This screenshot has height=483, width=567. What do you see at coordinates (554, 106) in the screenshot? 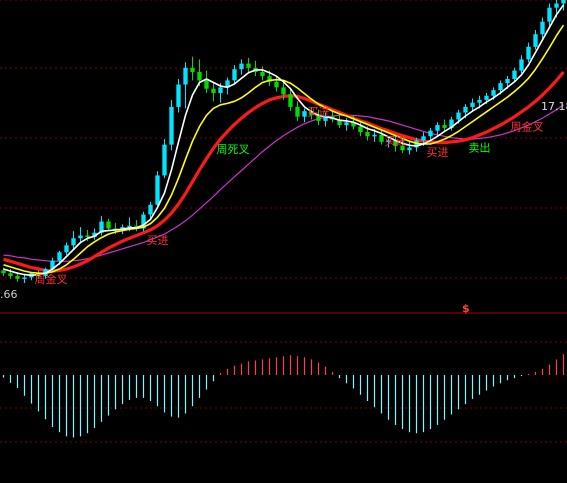
I see `last-price-label: 17.18` at bounding box center [554, 106].